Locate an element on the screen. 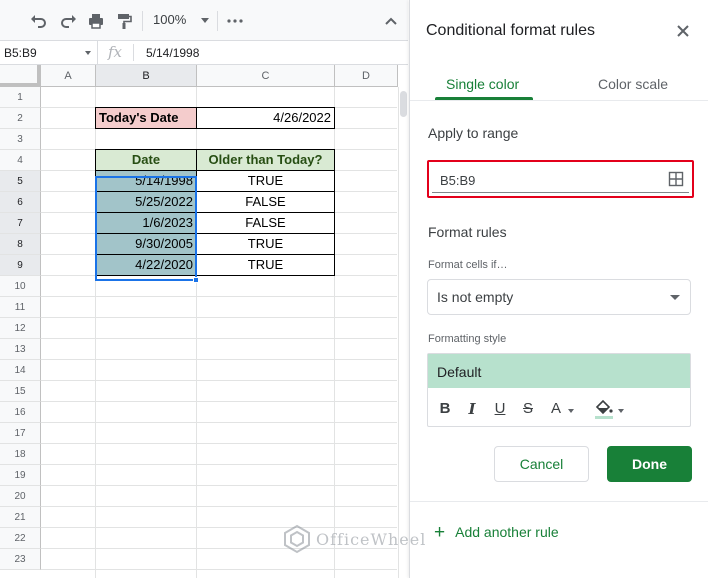 The height and width of the screenshot is (578, 708). tab-single-color: Single color is located at coordinates (482, 84).